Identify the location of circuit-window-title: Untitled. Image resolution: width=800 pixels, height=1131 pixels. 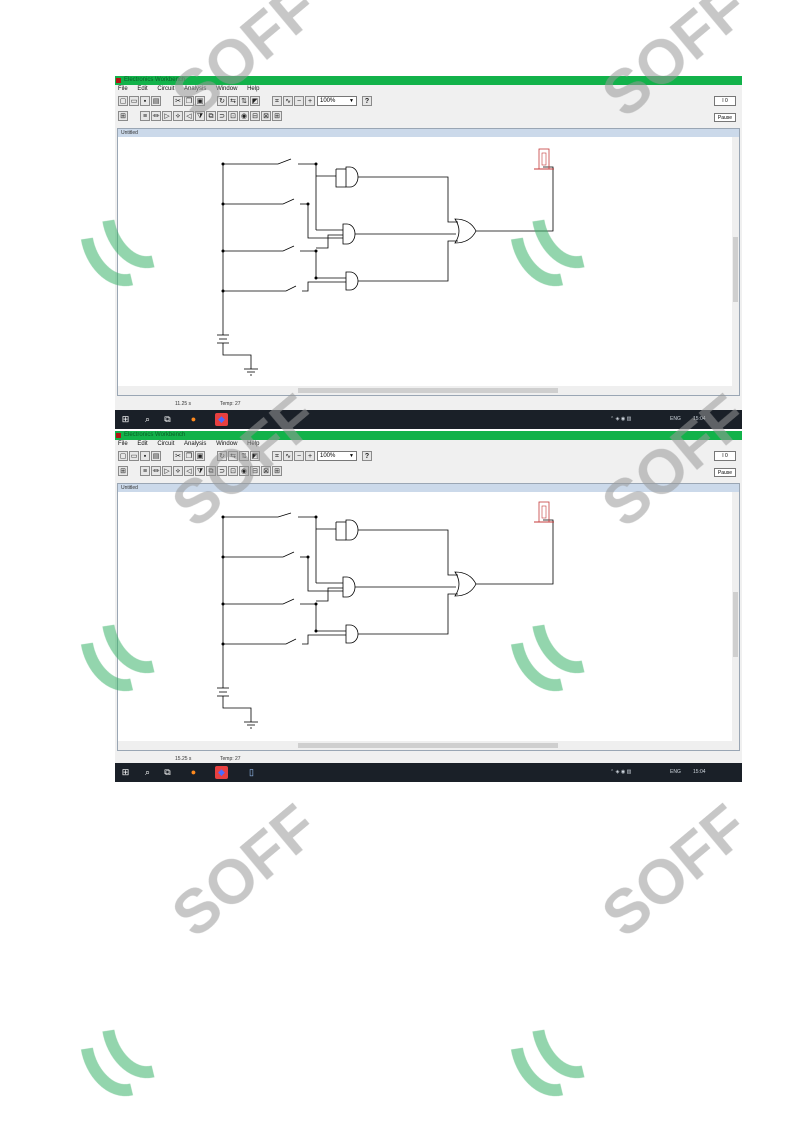
(428, 488).